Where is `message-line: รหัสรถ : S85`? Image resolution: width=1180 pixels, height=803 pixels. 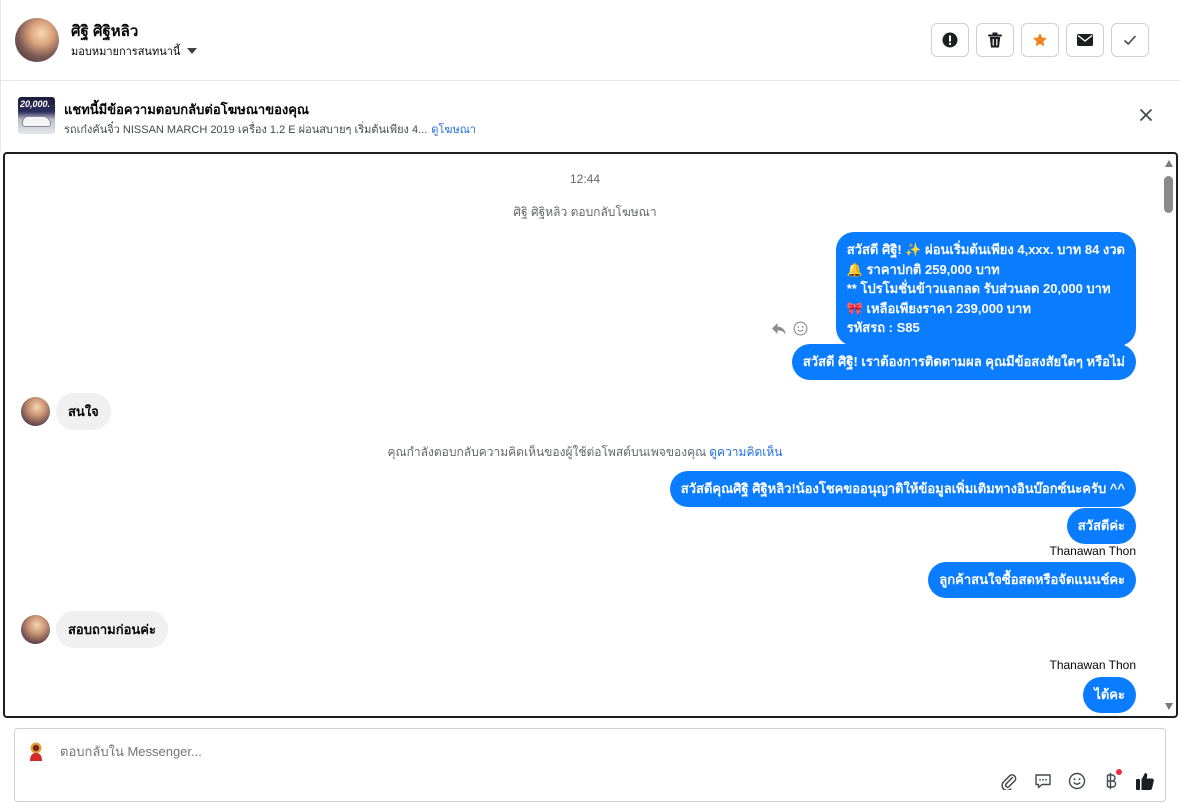
message-line: รหัสรถ : S85 is located at coordinates (883, 327).